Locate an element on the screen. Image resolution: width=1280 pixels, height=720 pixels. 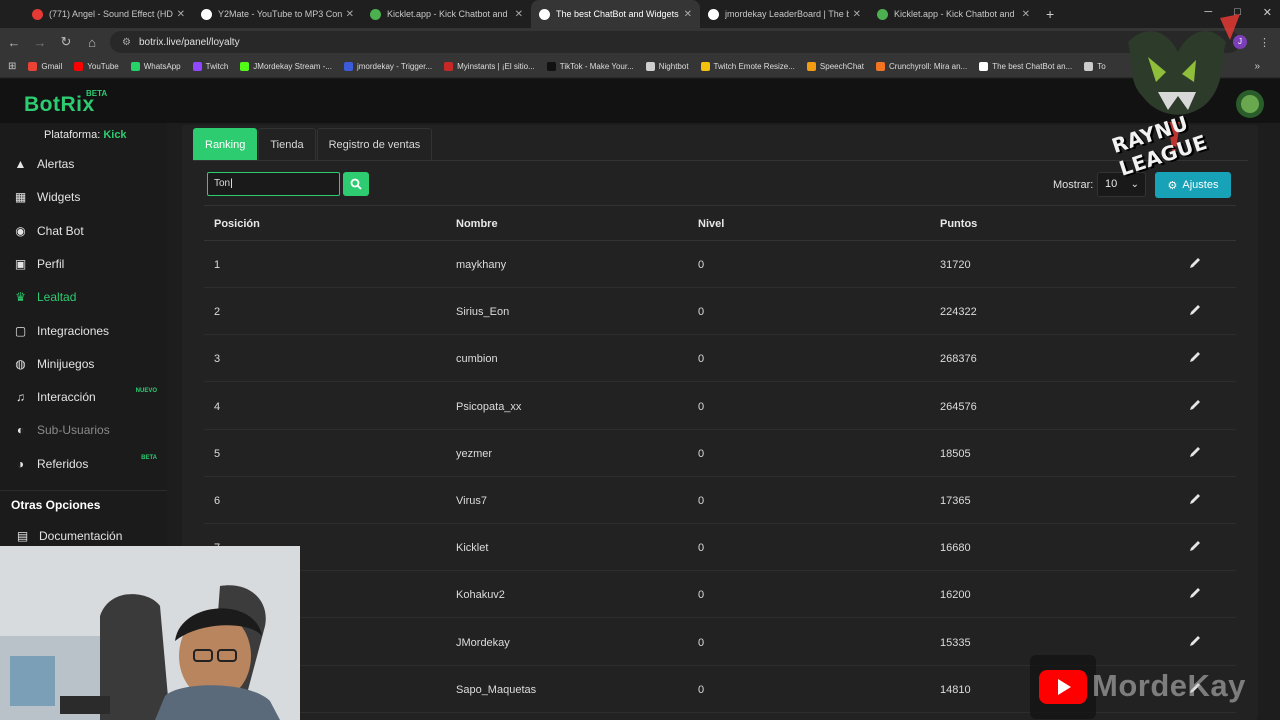
browser-tab: jmordekay LeaderBoard | The b ✕ is located at coordinates (784, 14).